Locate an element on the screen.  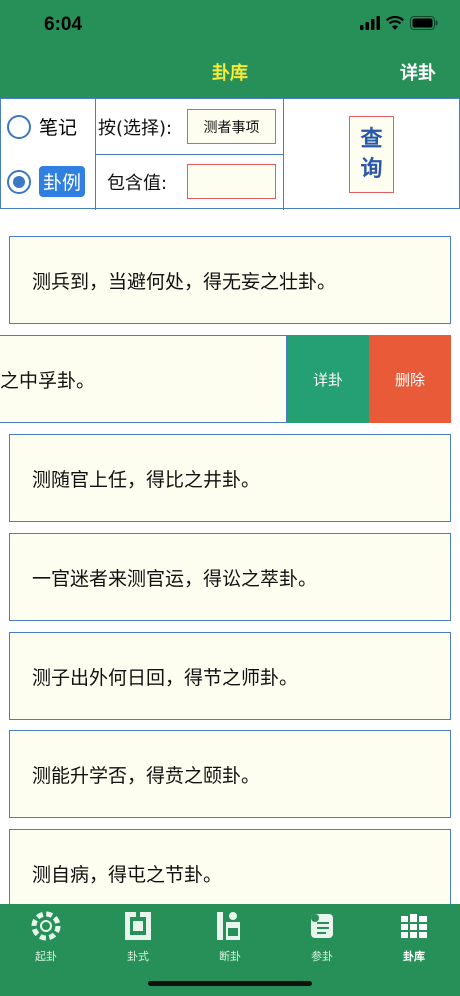
list-item-text: 测兵到，当避何处，得无妄之壮卦。 is located at coordinates (184, 281).